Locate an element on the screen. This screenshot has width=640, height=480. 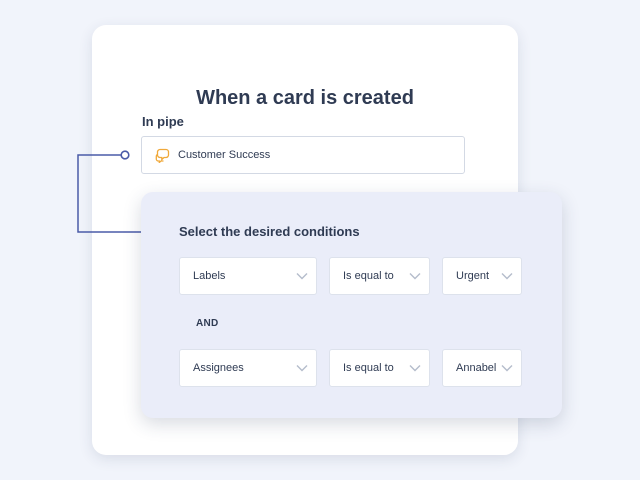
condition-2-operator-select: Is equal to is located at coordinates (379, 368).